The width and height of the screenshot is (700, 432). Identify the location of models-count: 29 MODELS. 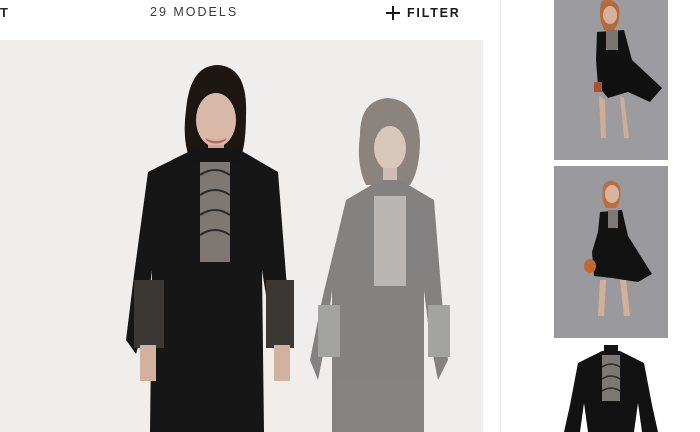
(194, 12).